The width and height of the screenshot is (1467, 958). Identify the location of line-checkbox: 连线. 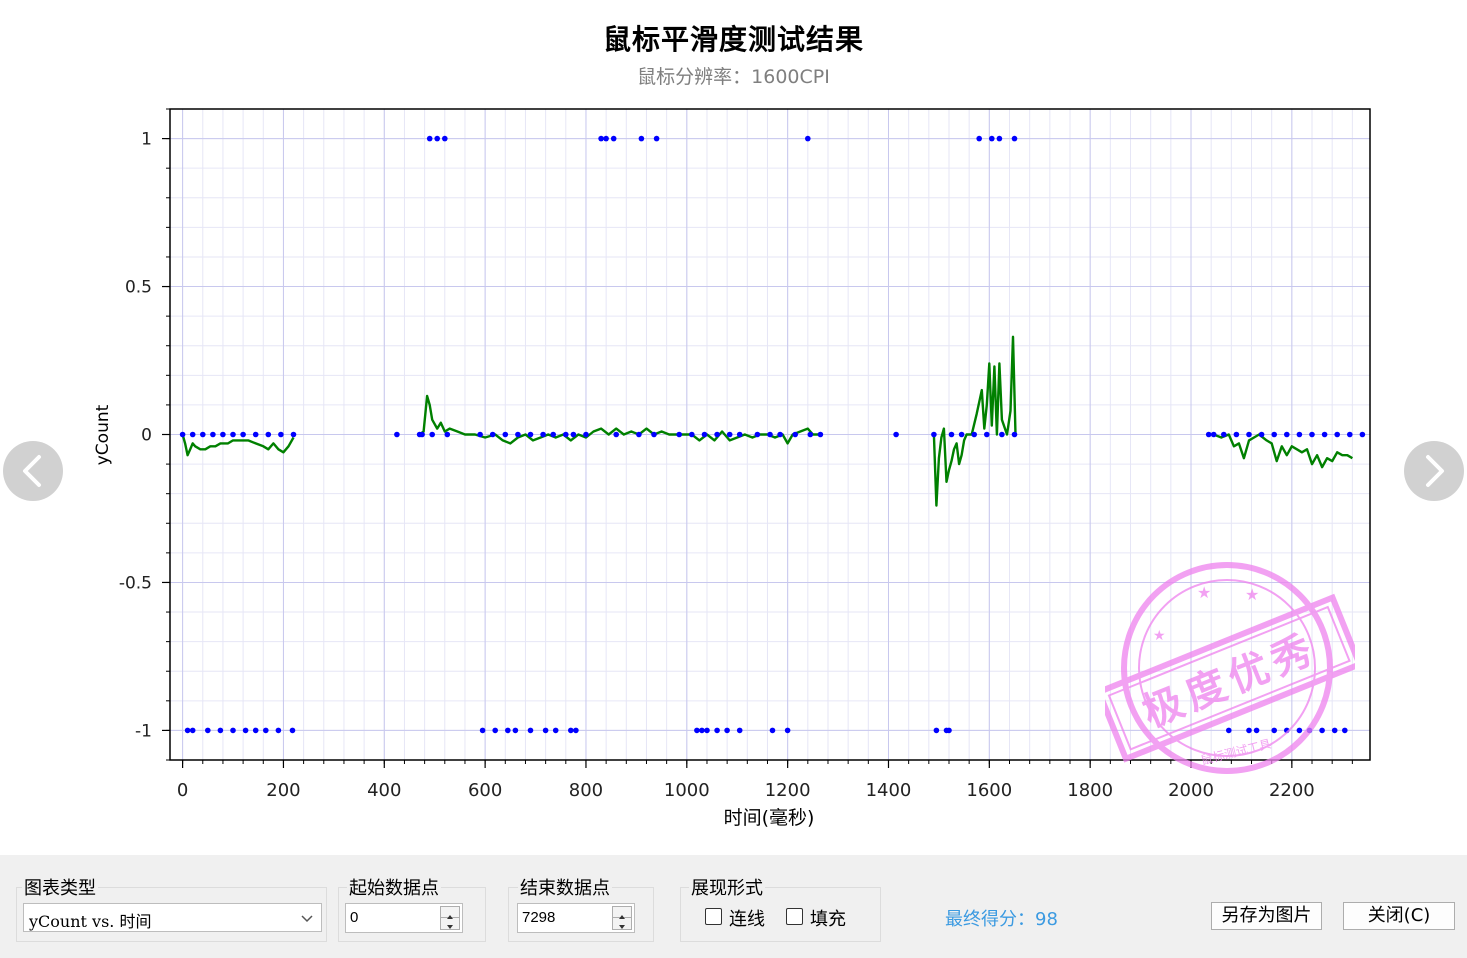
(740, 917).